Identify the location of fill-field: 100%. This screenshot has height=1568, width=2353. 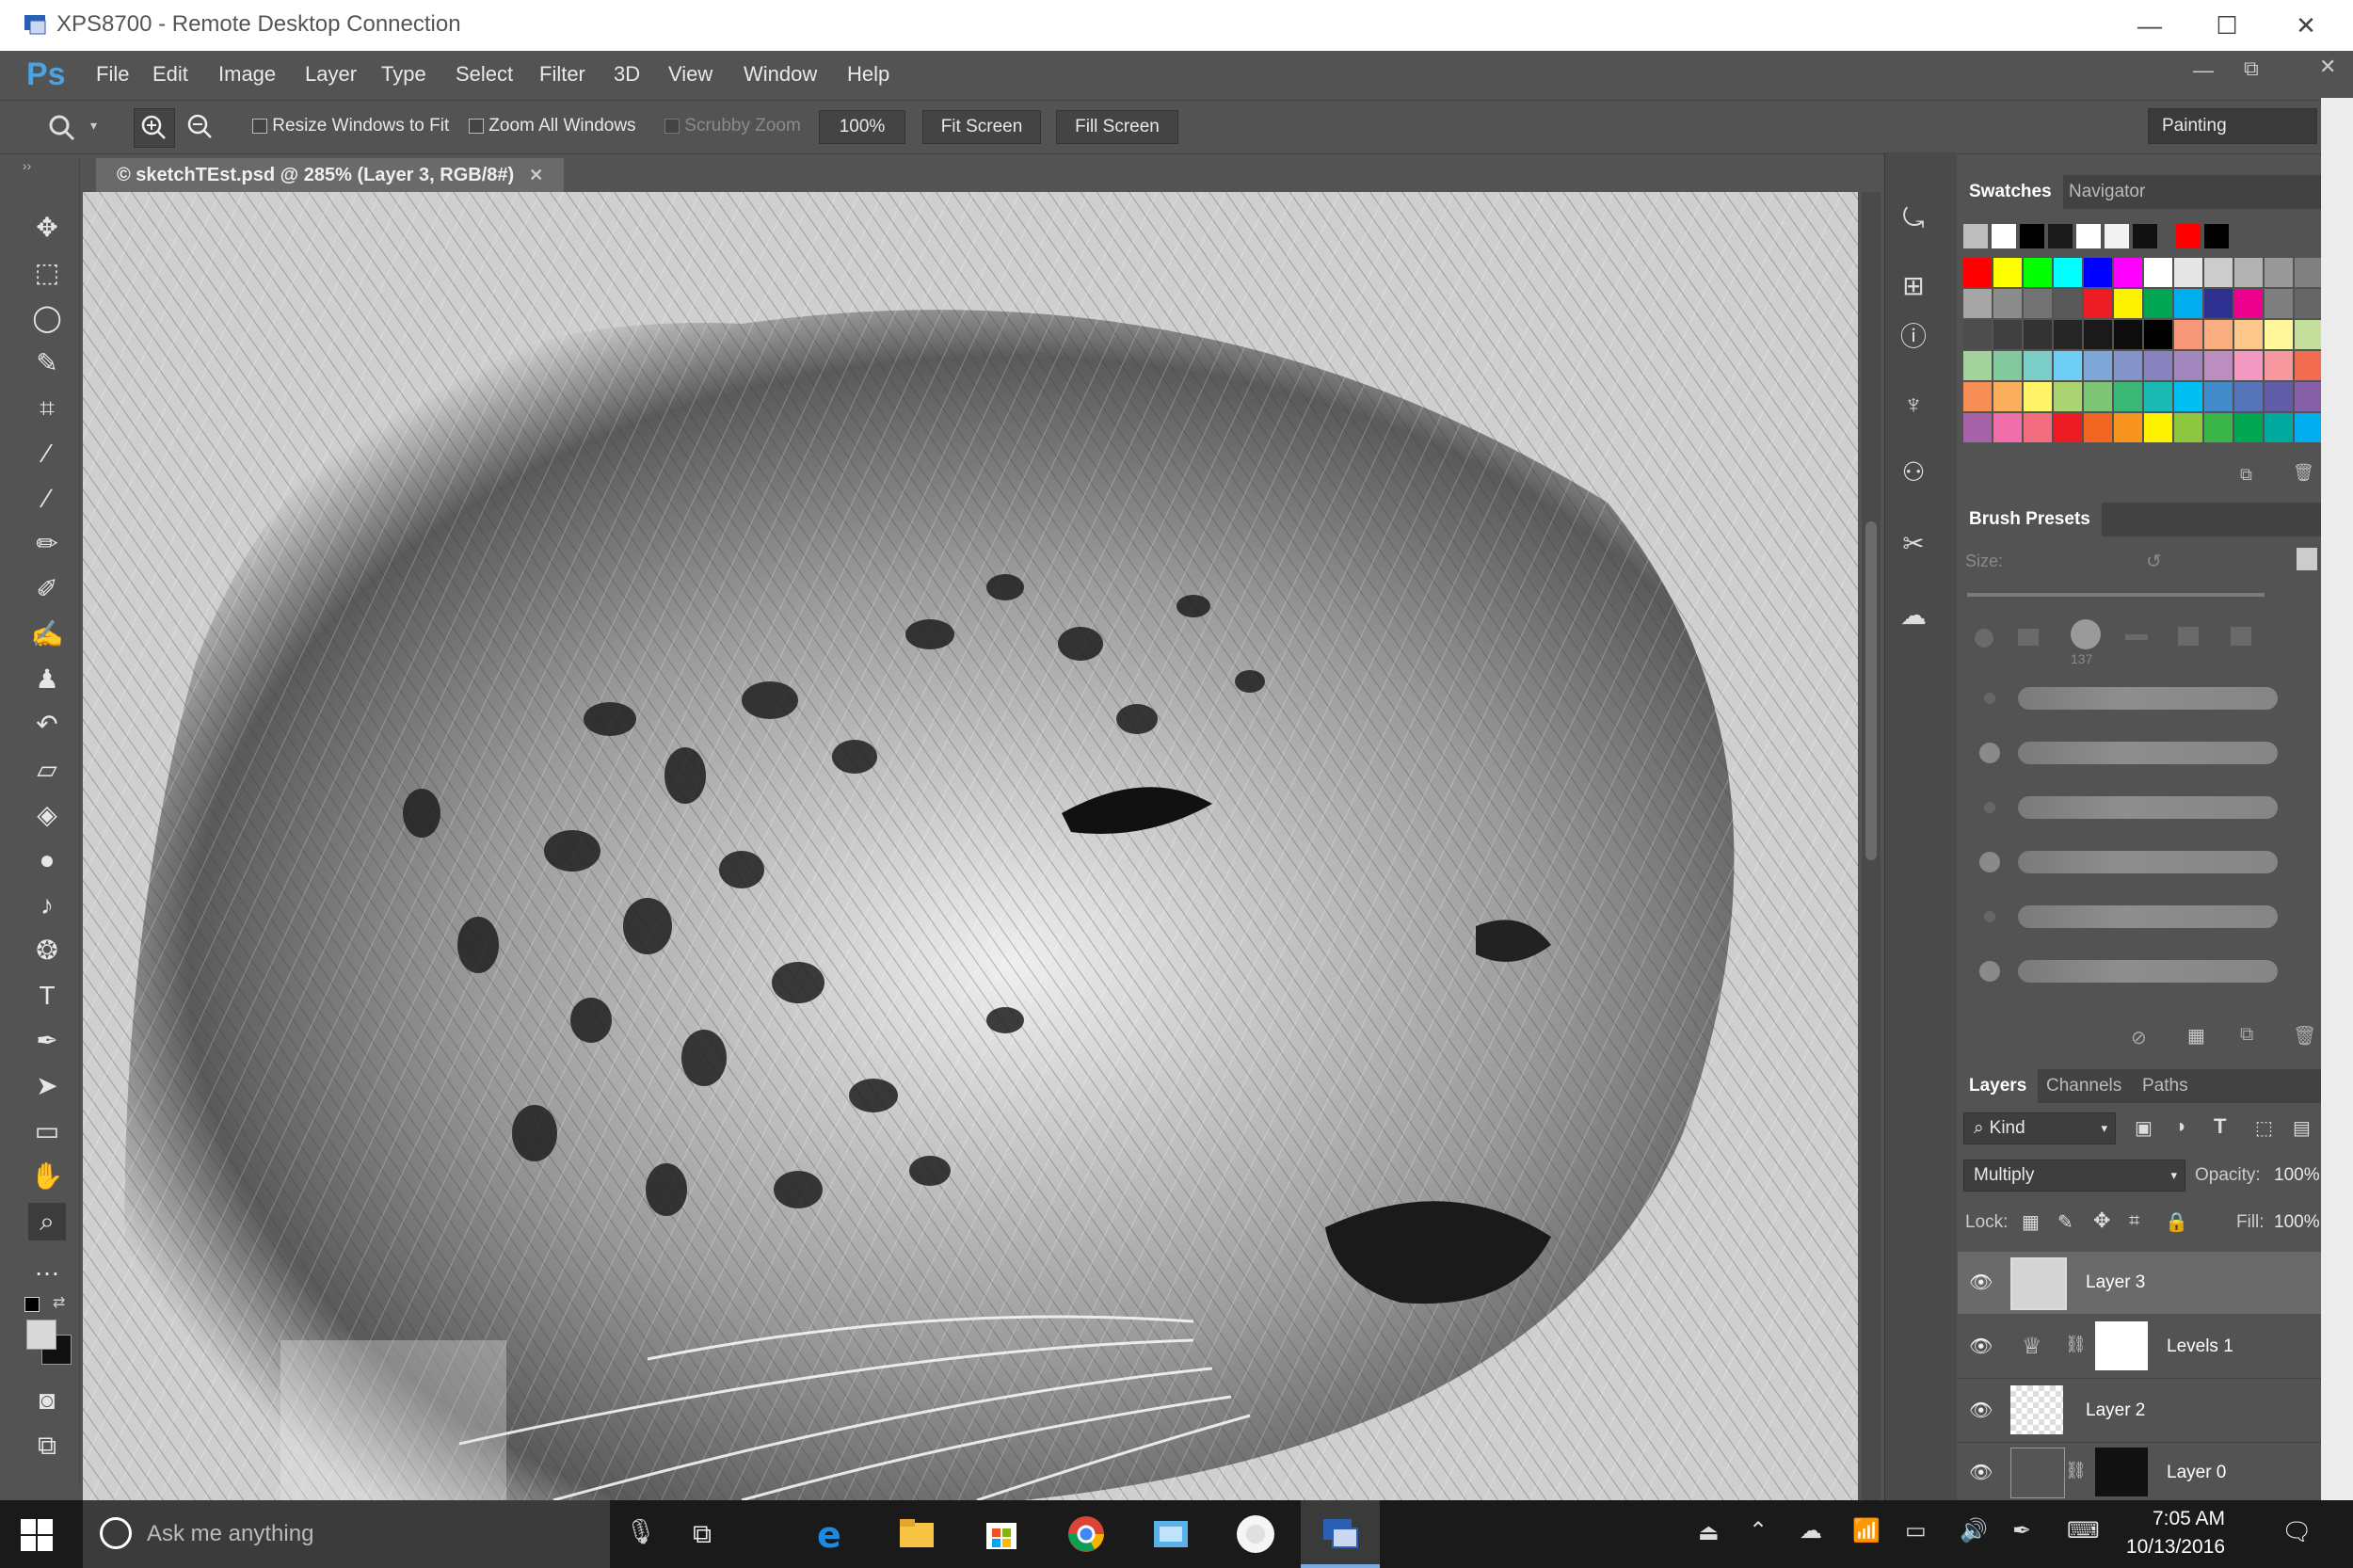
(2297, 1222).